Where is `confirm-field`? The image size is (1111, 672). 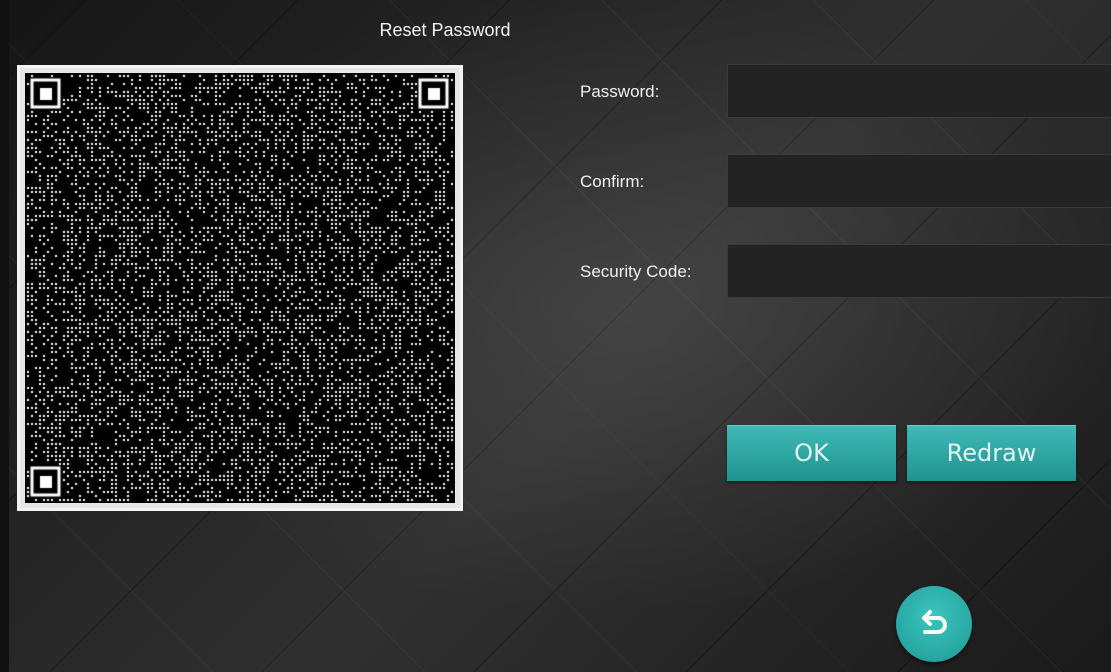
confirm-field is located at coordinates (919, 181).